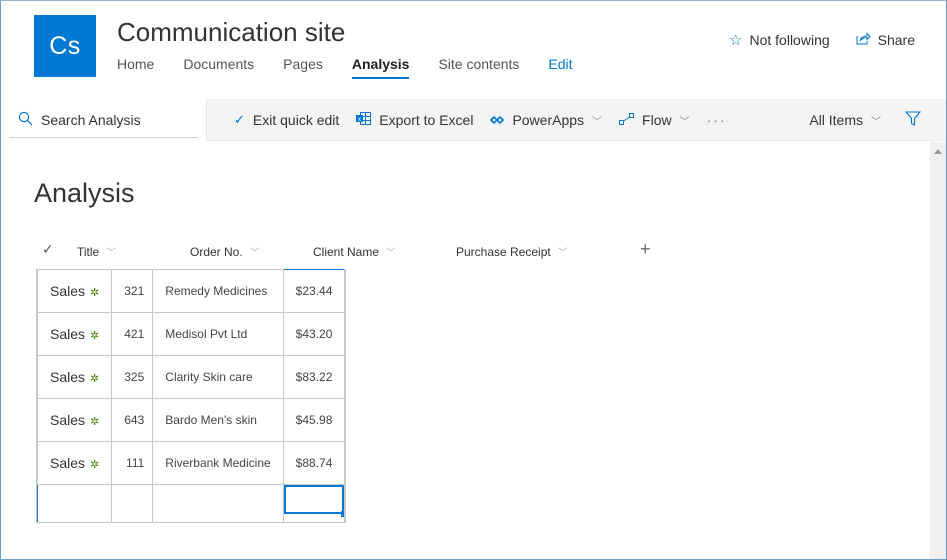 Image resolution: width=947 pixels, height=560 pixels. I want to click on search-underline, so click(103, 137).